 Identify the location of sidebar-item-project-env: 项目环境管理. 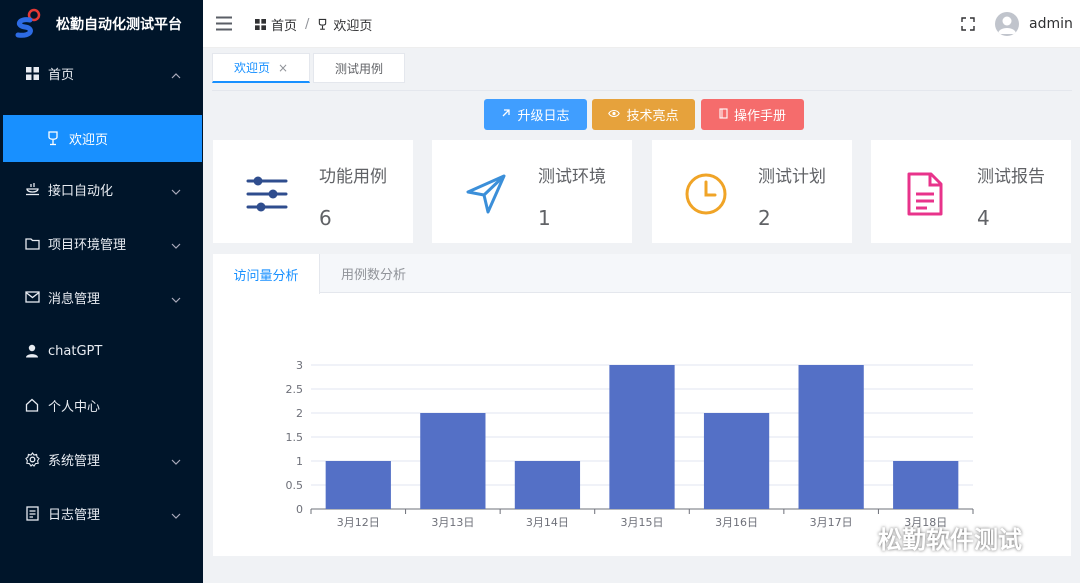
(101, 243).